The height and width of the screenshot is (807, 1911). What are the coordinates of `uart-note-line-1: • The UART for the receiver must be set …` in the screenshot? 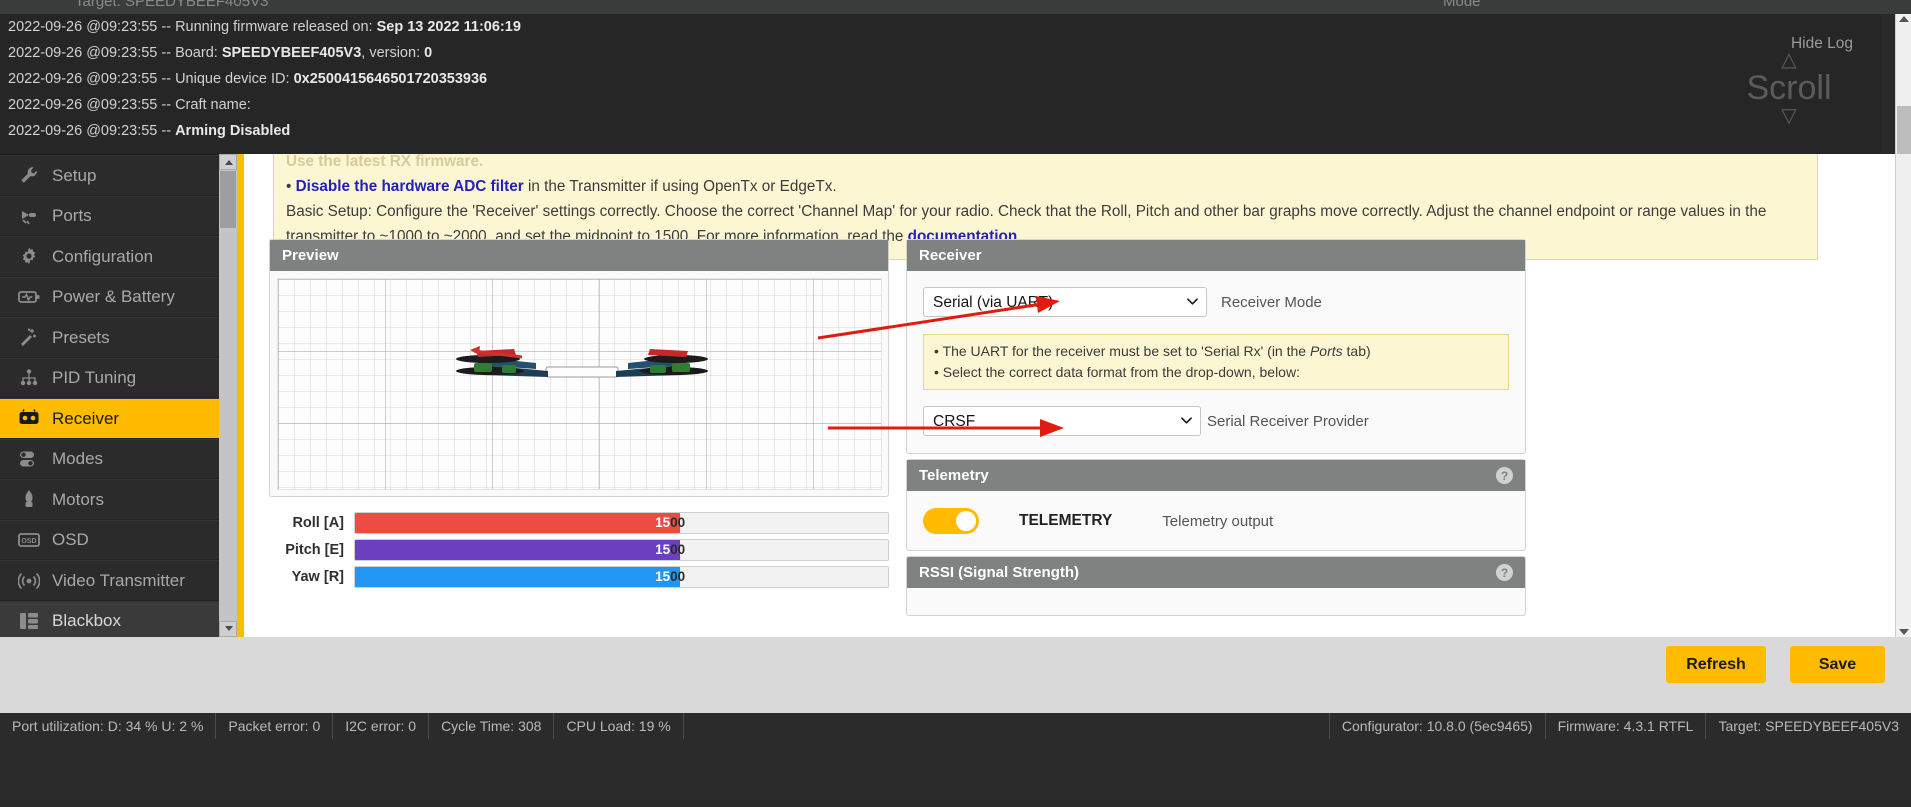 It's located at (1216, 351).